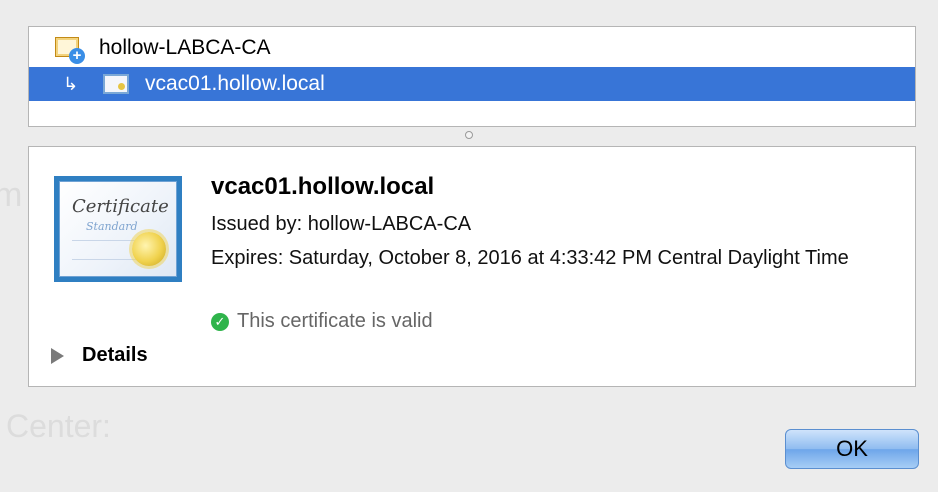  Describe the element at coordinates (11, 195) in the screenshot. I see `background-ghost-text: m` at that location.